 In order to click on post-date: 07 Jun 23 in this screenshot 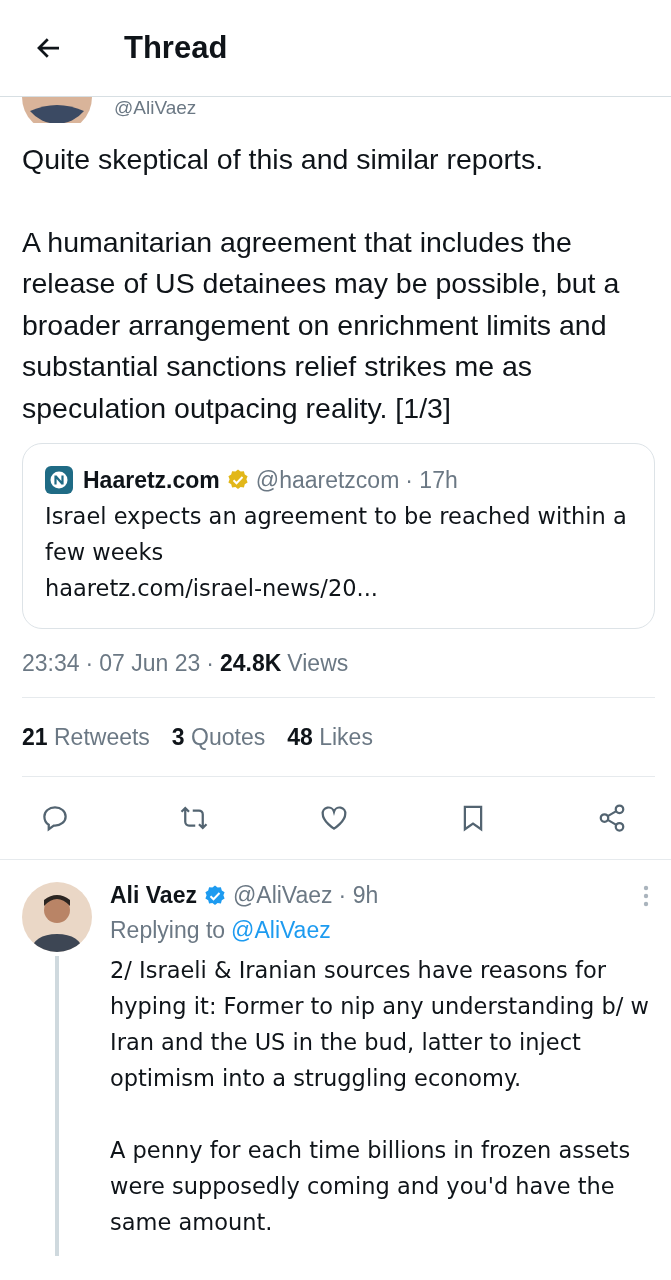, I will do `click(150, 663)`.